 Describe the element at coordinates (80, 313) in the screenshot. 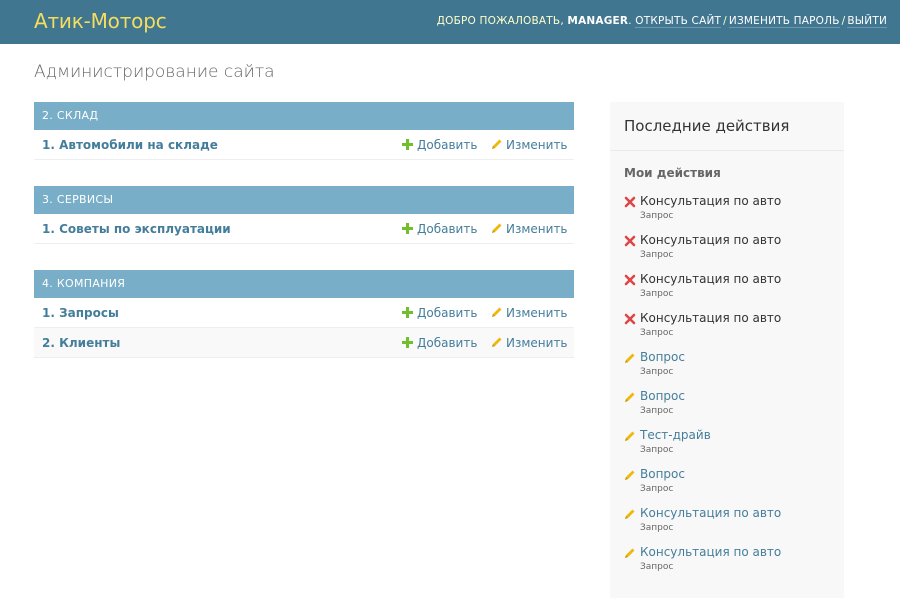

I see `model-link: 1. Запросы` at that location.